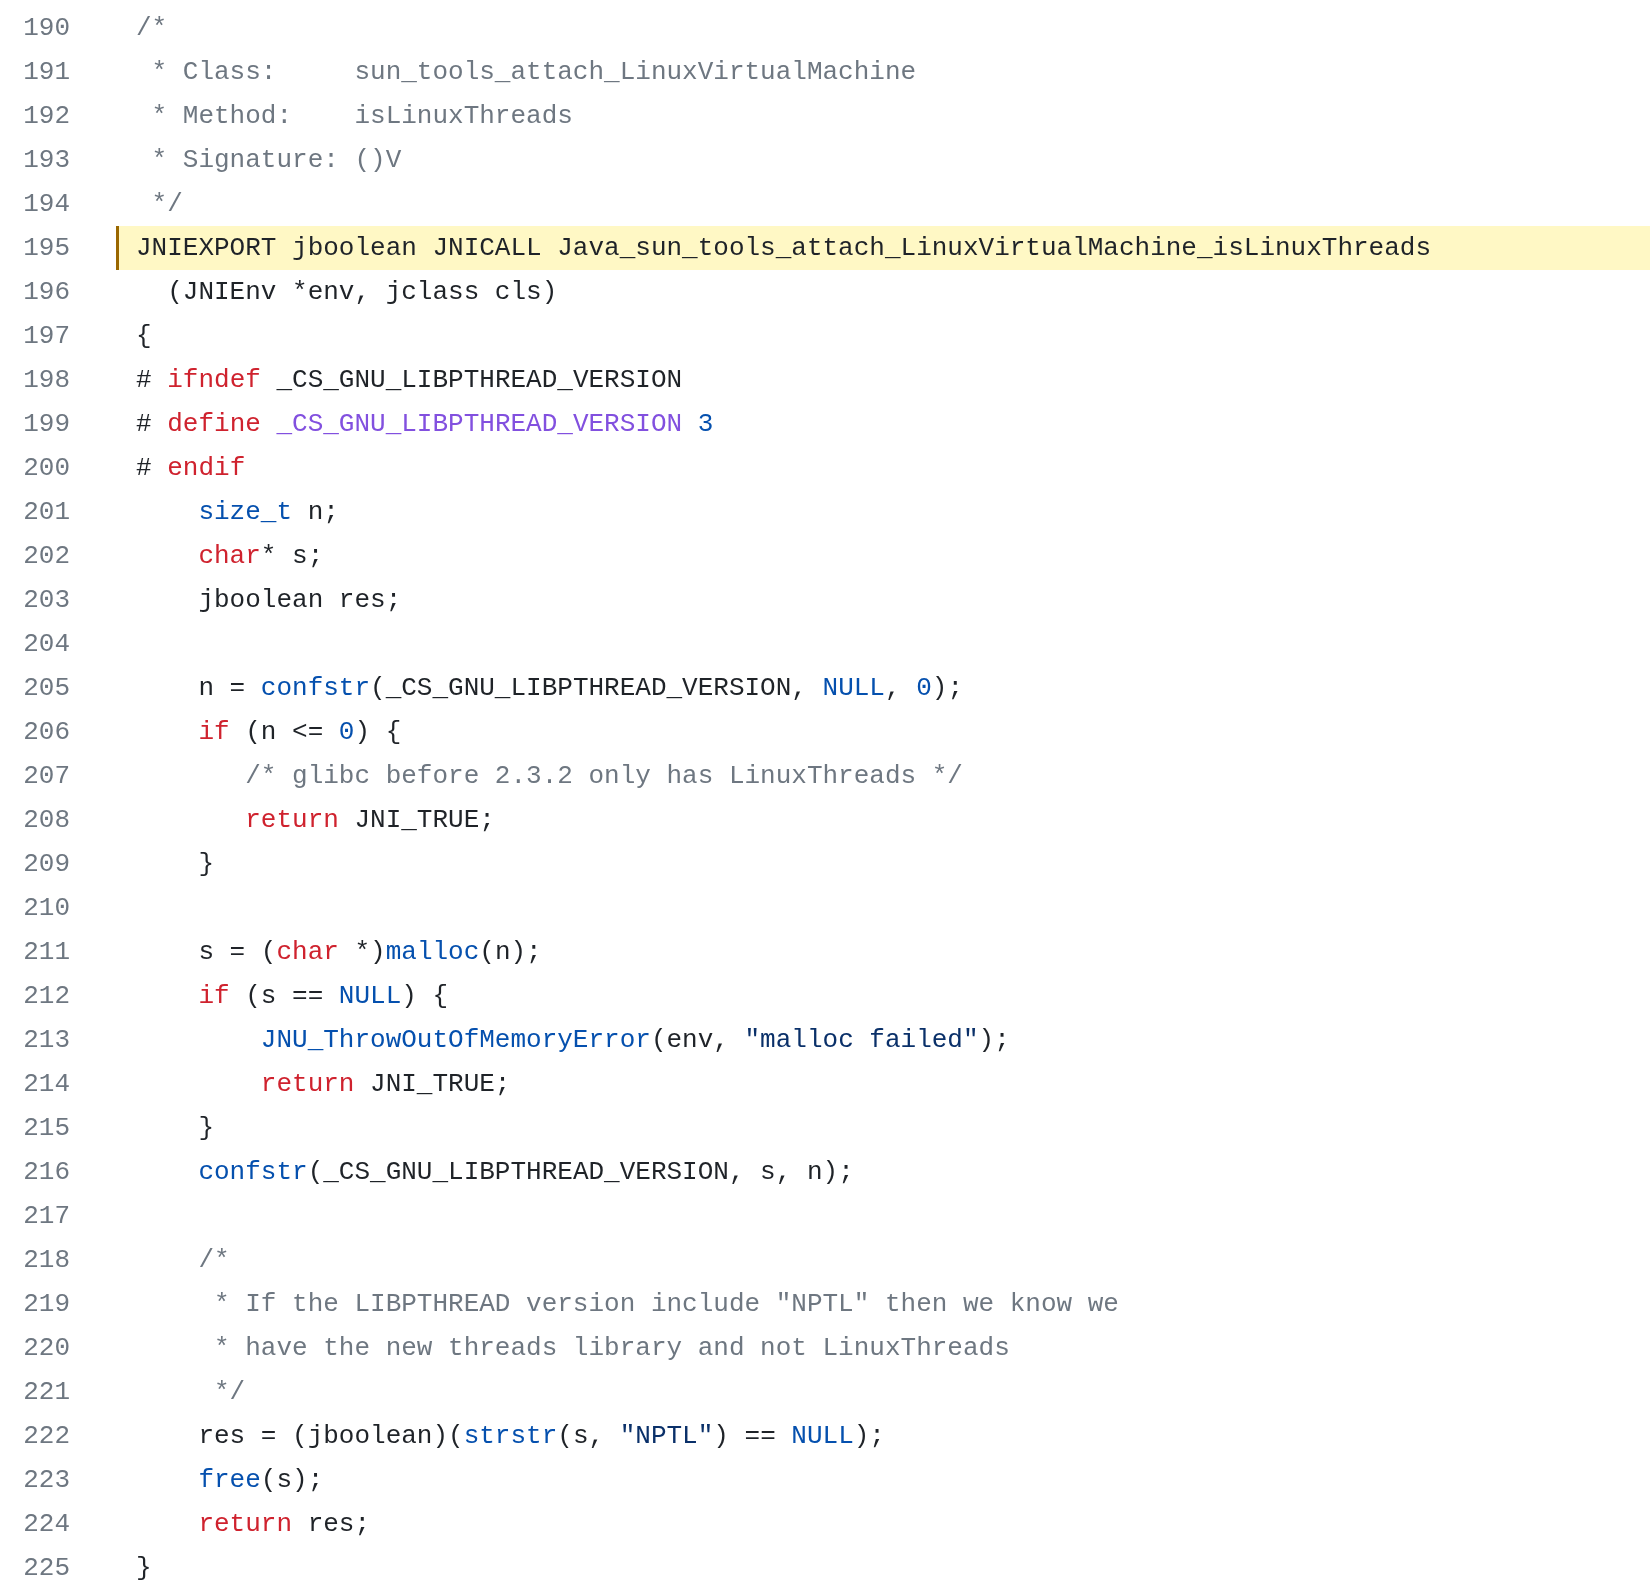 This screenshot has height=1596, width=1650. I want to click on code-line: * have the new threads library and not LinuxThreads, so click(611, 1348).